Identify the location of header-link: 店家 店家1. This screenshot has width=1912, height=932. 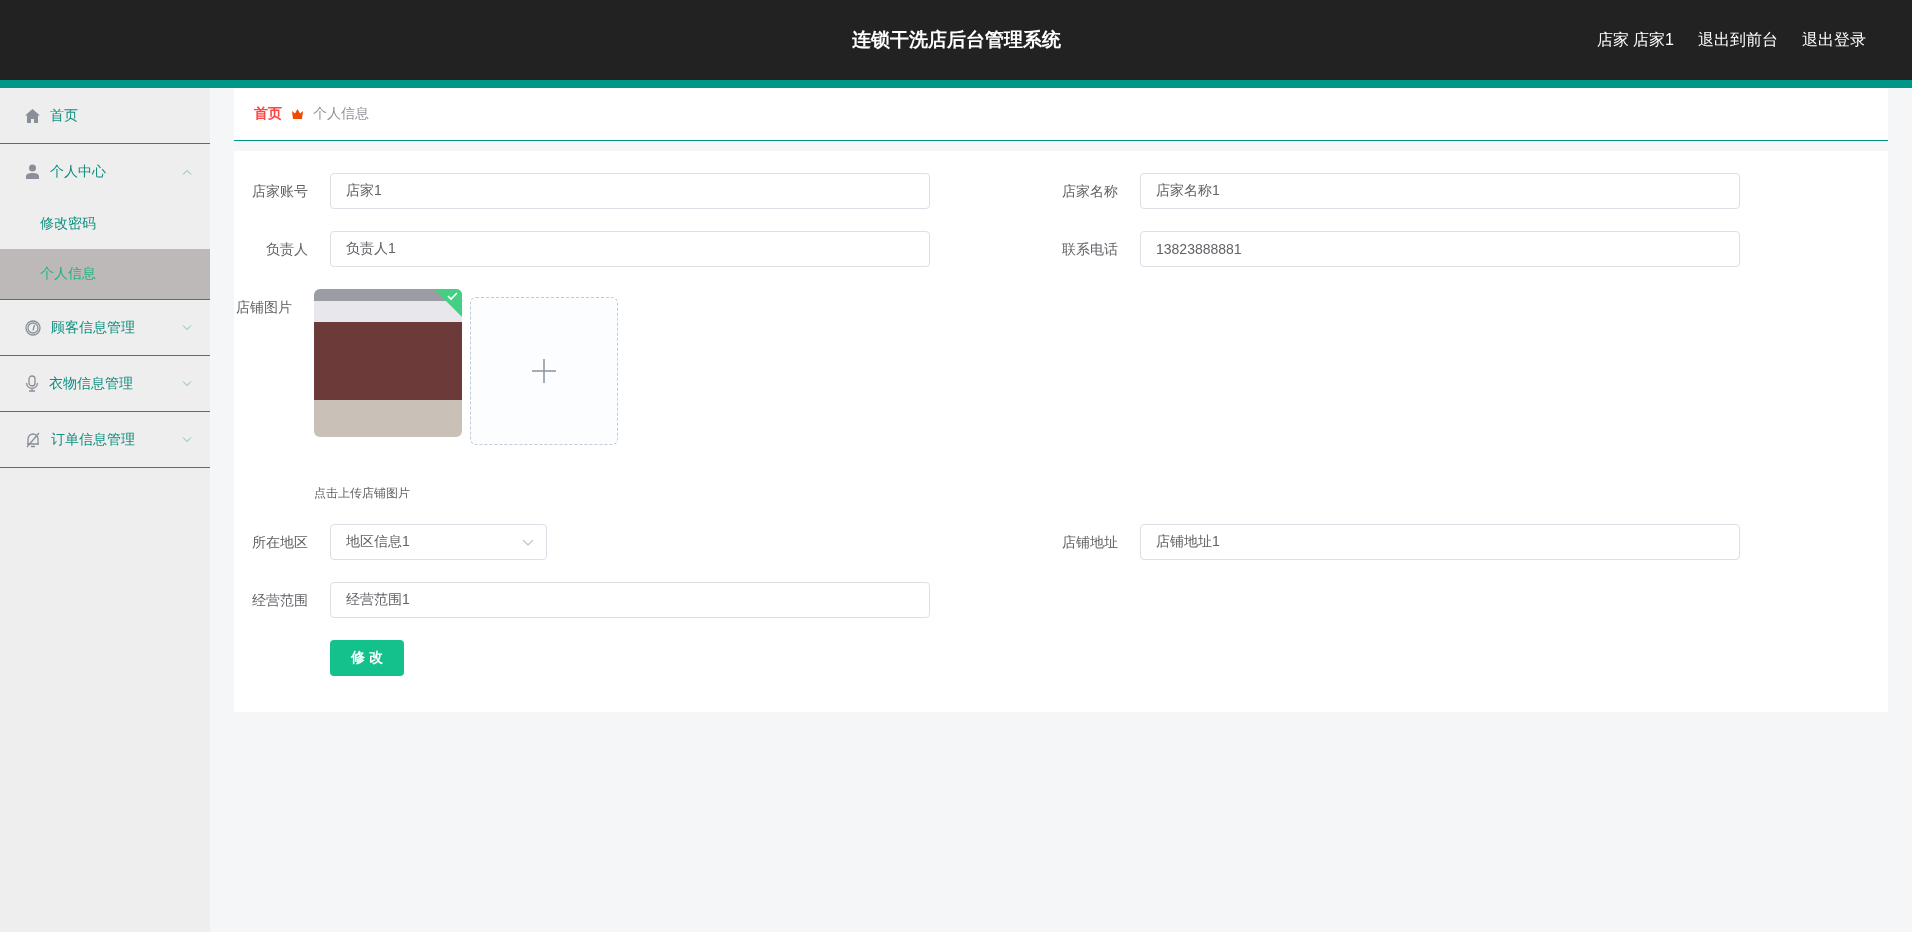
(1635, 40).